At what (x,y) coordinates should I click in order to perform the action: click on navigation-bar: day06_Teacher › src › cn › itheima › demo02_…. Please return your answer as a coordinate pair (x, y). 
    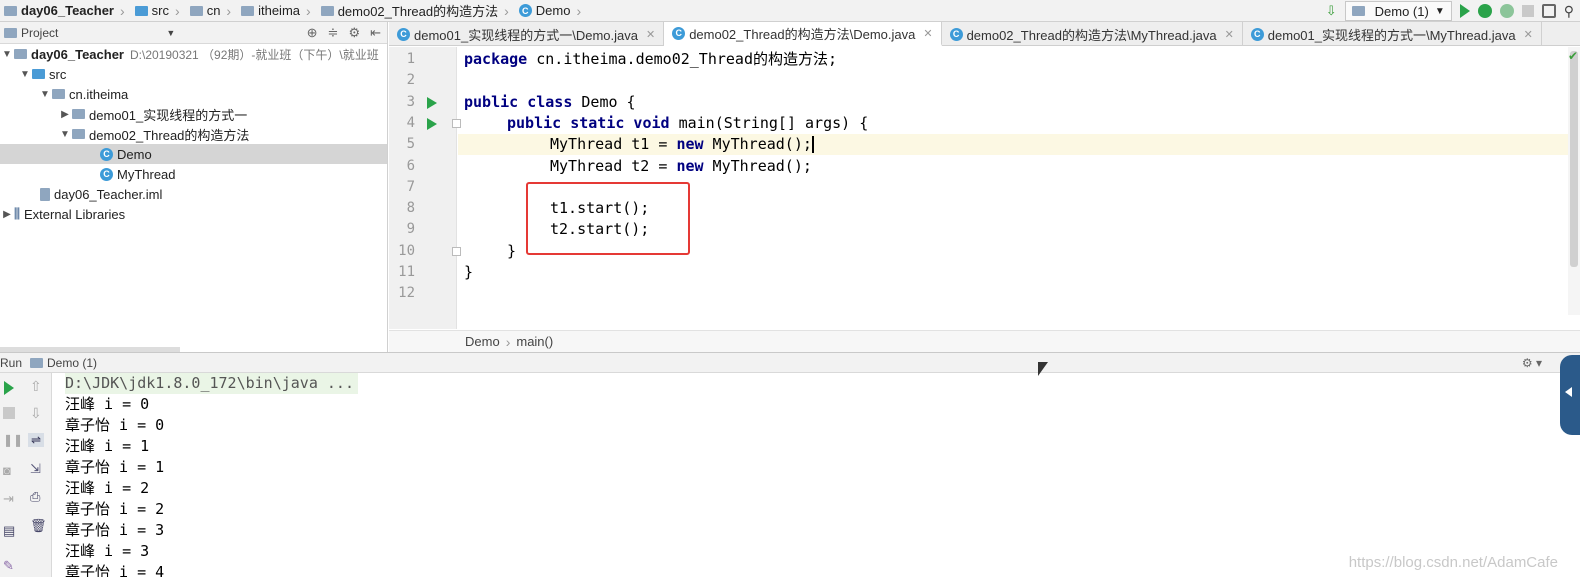
    Looking at the image, I should click on (790, 11).